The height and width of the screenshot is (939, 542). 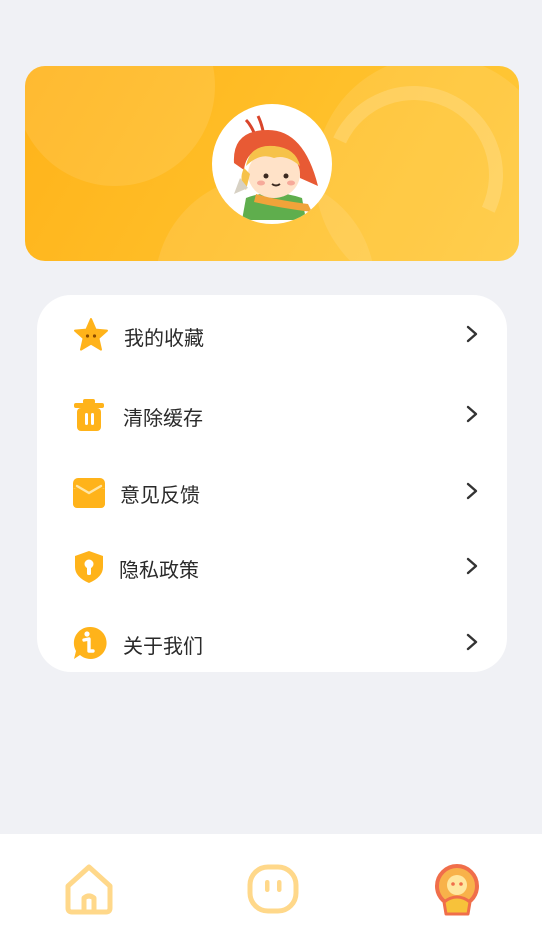 I want to click on menu-item-label: 隐私政策, so click(x=159, y=570).